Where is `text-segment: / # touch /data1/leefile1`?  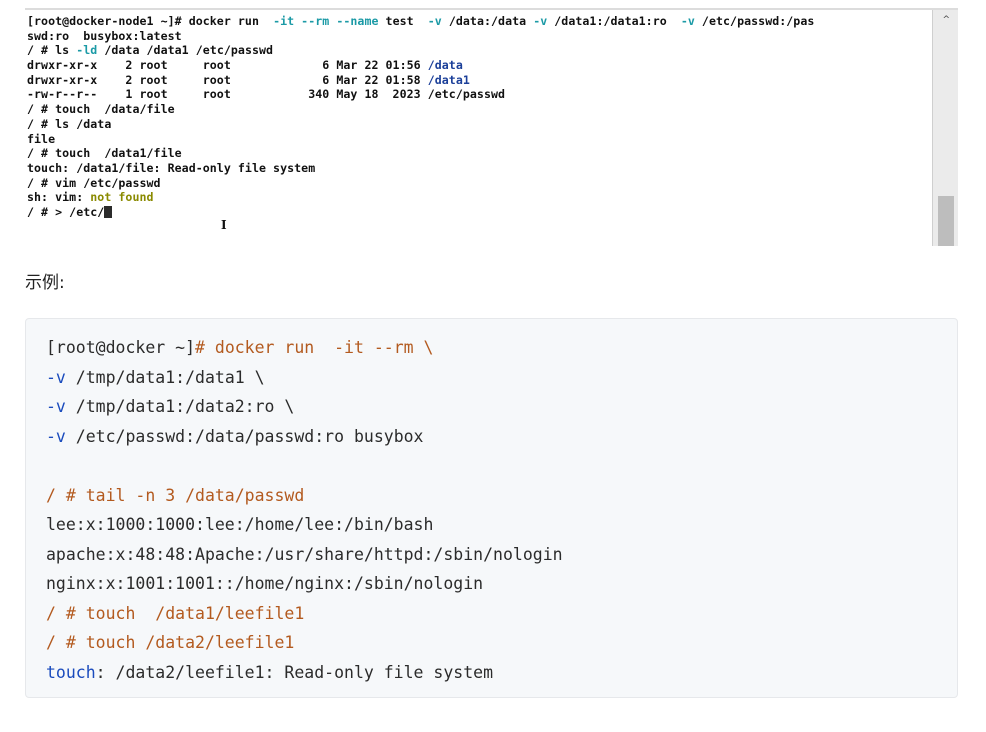
text-segment: / # touch /data1/leefile1 is located at coordinates (175, 613).